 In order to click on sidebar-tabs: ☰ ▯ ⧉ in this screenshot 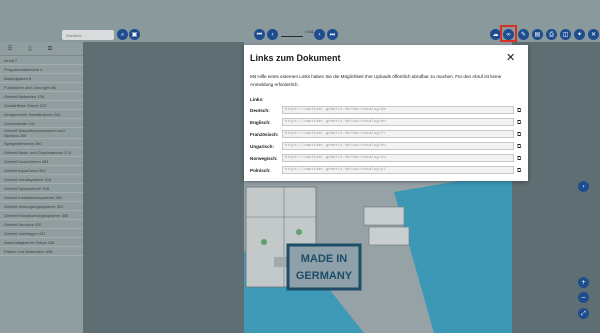, I will do `click(41, 49)`.